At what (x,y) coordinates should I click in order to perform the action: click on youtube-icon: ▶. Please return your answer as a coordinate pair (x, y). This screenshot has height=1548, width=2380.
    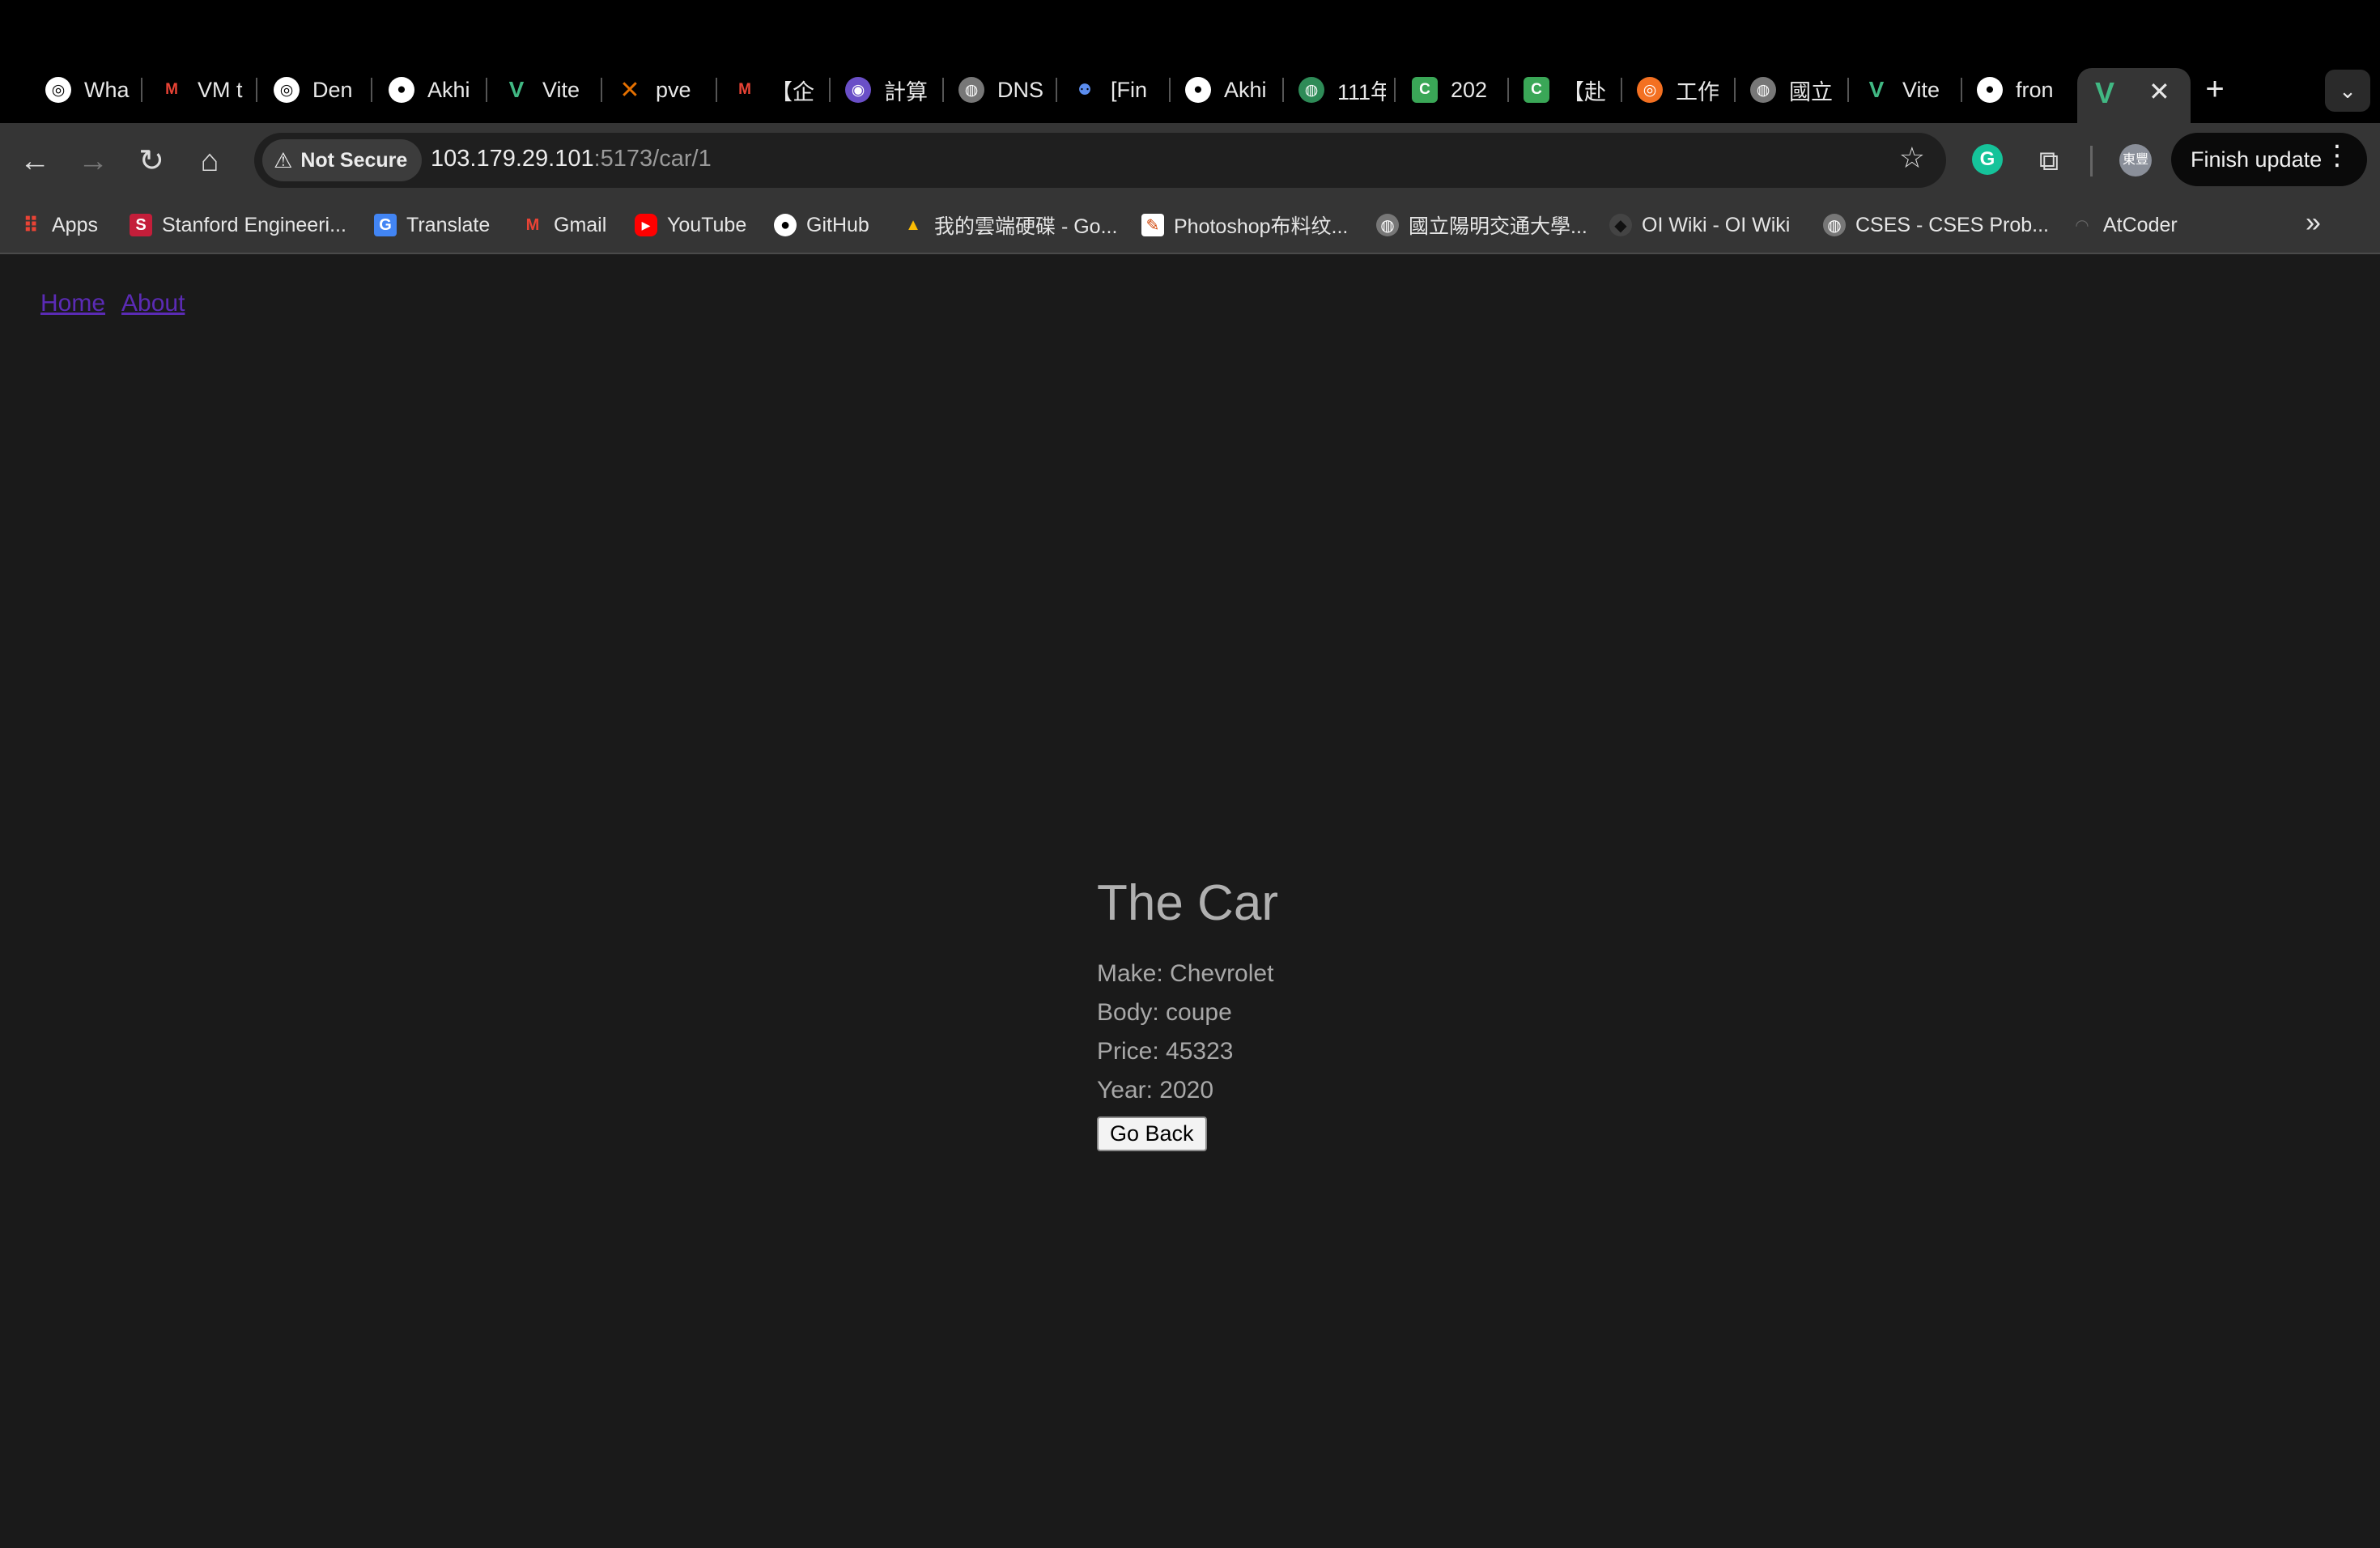
    Looking at the image, I should click on (646, 225).